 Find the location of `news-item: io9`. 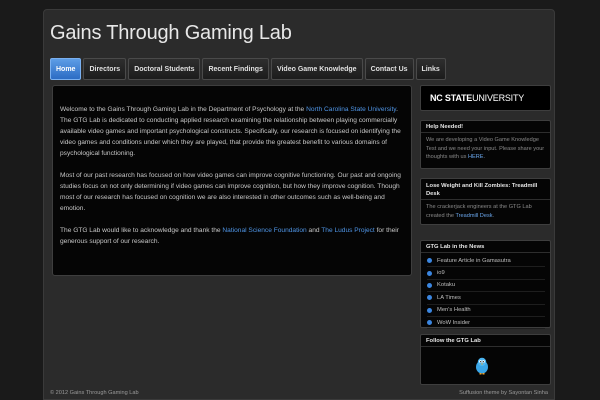

news-item: io9 is located at coordinates (486, 273).